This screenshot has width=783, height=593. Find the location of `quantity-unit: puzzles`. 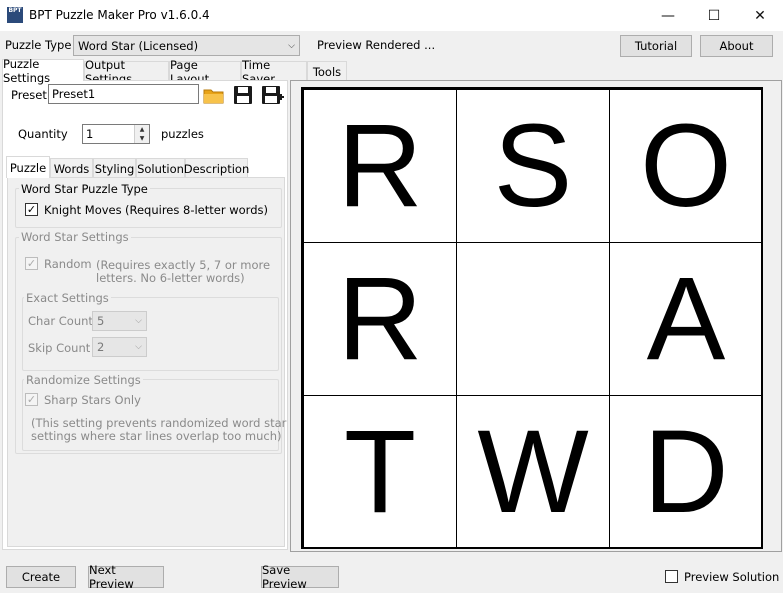

quantity-unit: puzzles is located at coordinates (182, 134).